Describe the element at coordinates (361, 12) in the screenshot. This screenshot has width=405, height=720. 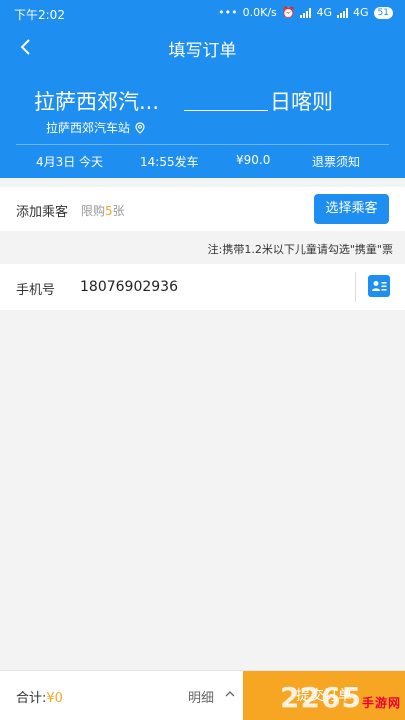
I see `network-type-2: 4G` at that location.